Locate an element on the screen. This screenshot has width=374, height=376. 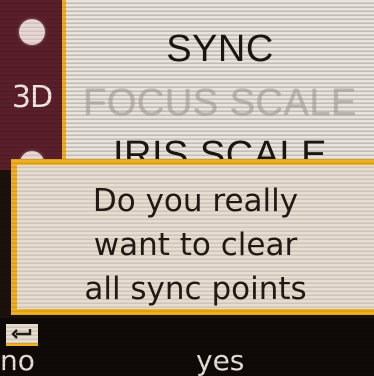
menu-item-sync: SYNC is located at coordinates (220, 49).